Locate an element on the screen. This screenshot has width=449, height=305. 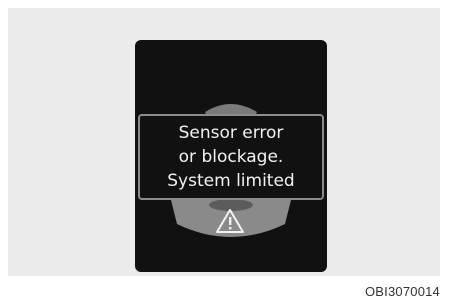
message-line-2: or blockage. is located at coordinates (231, 157).